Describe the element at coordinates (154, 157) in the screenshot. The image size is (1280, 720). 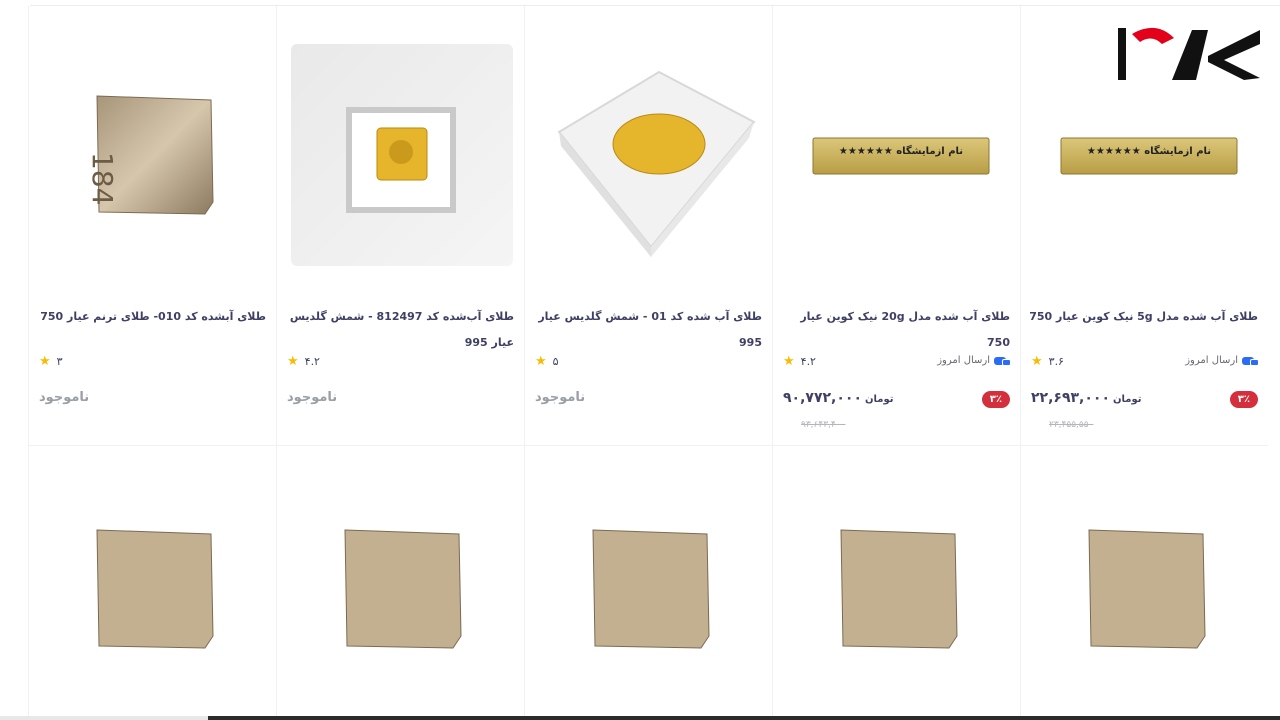
I see `product-image: 184` at that location.